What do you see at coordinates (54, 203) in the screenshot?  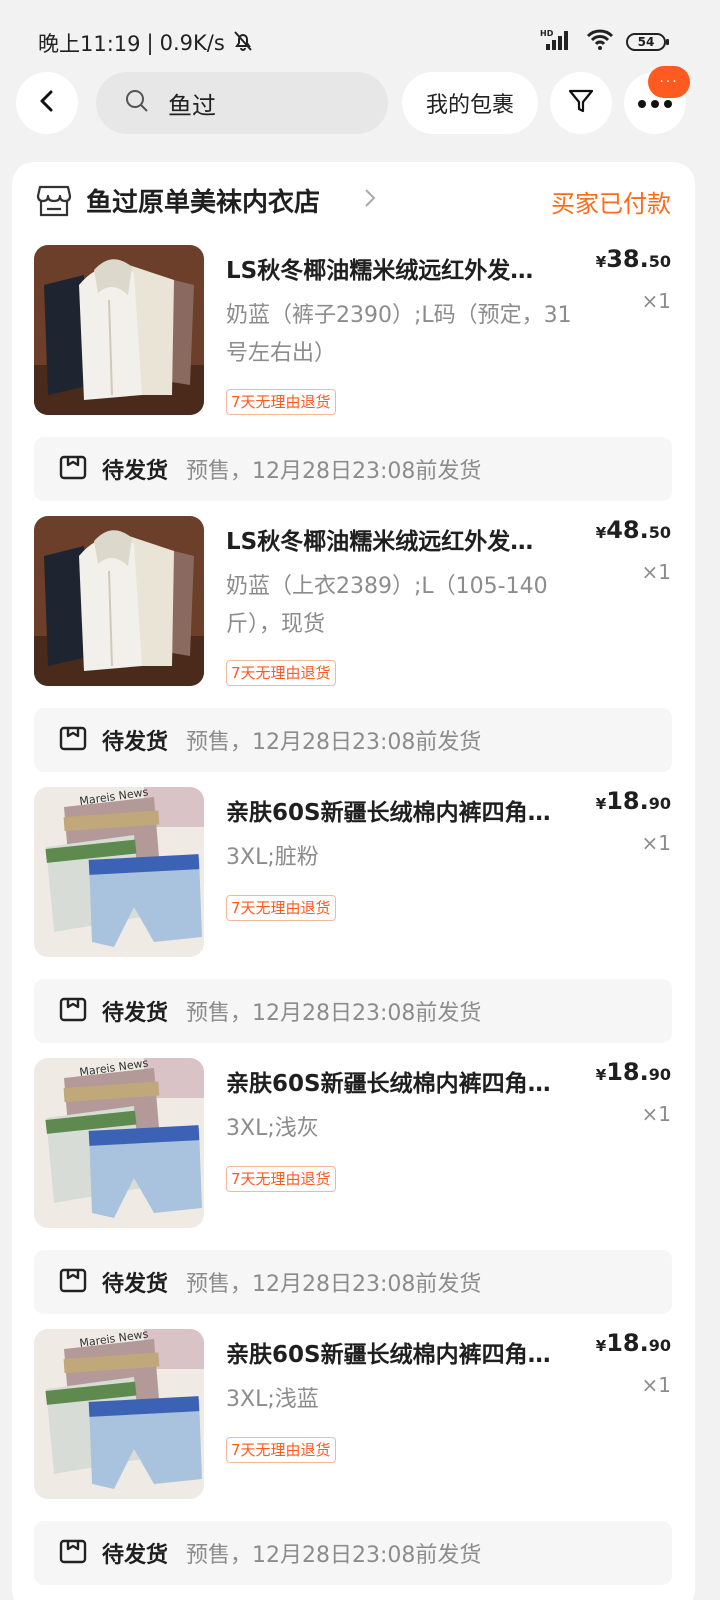 I see `shop-icon` at bounding box center [54, 203].